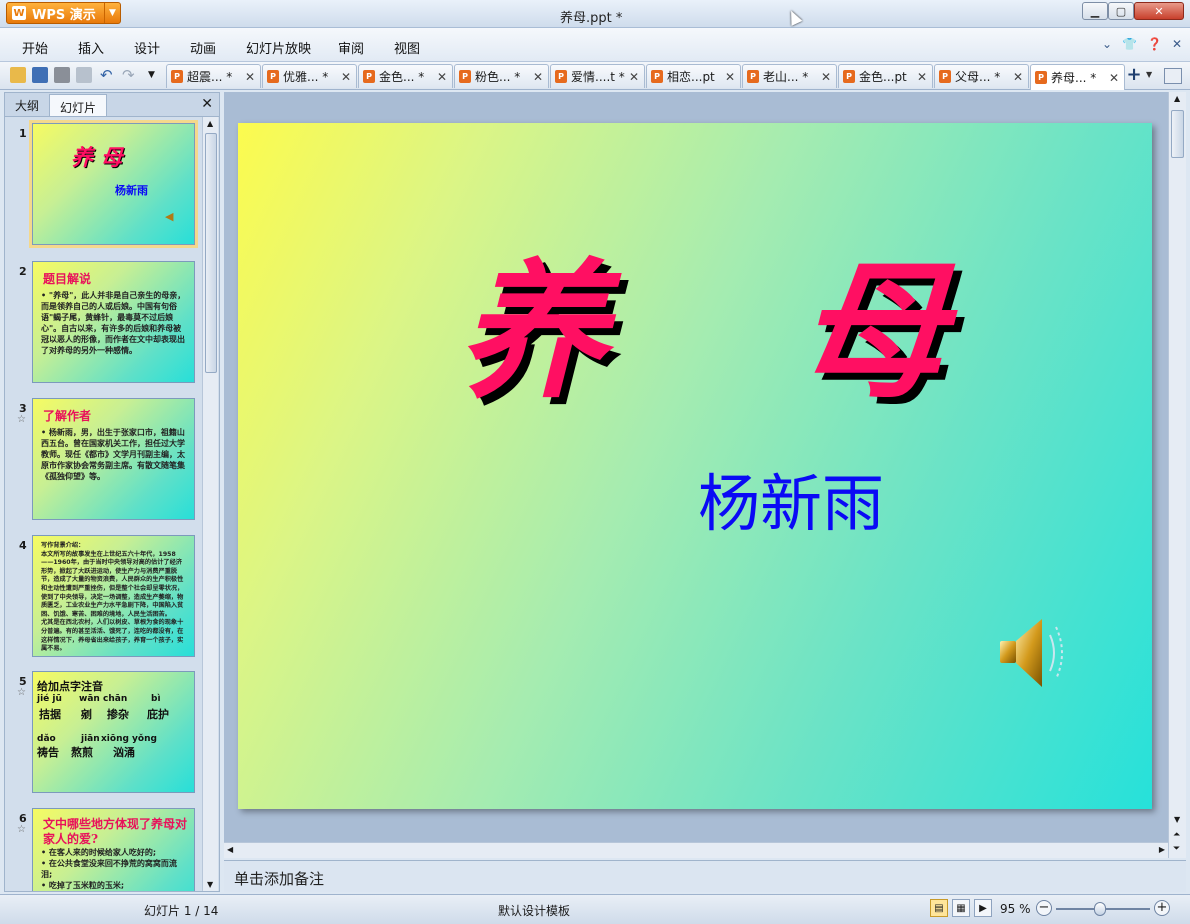  I want to click on thumbnail-scrollbar: ▲ ▼, so click(210, 504).